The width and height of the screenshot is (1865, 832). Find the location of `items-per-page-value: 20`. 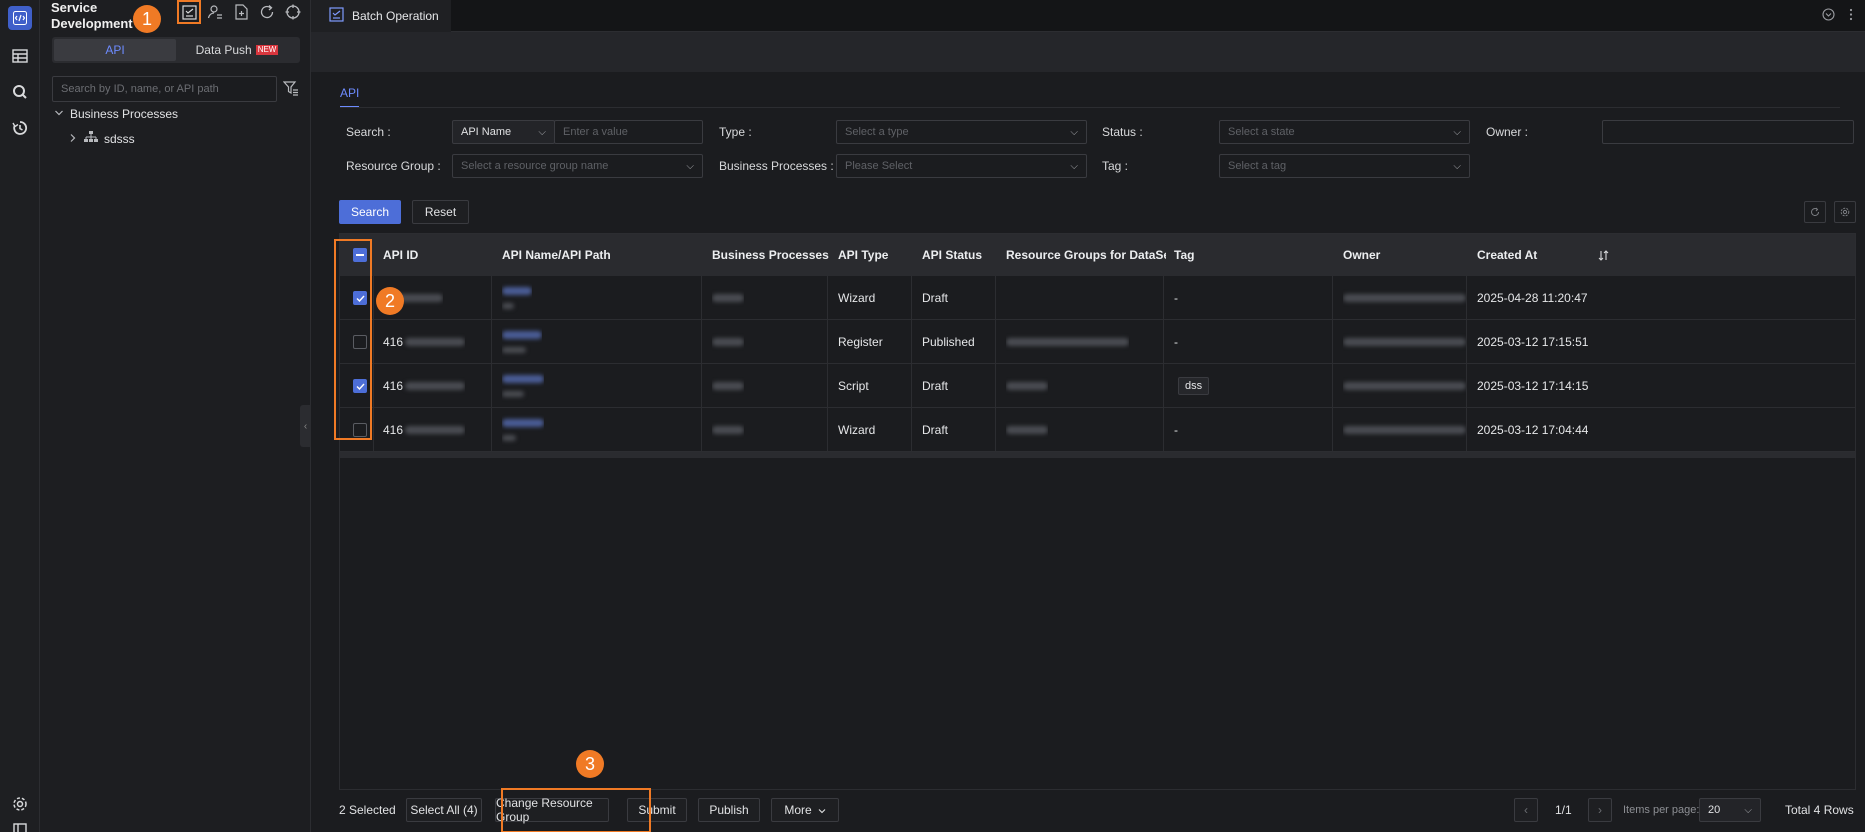

items-per-page-value: 20 is located at coordinates (1714, 810).